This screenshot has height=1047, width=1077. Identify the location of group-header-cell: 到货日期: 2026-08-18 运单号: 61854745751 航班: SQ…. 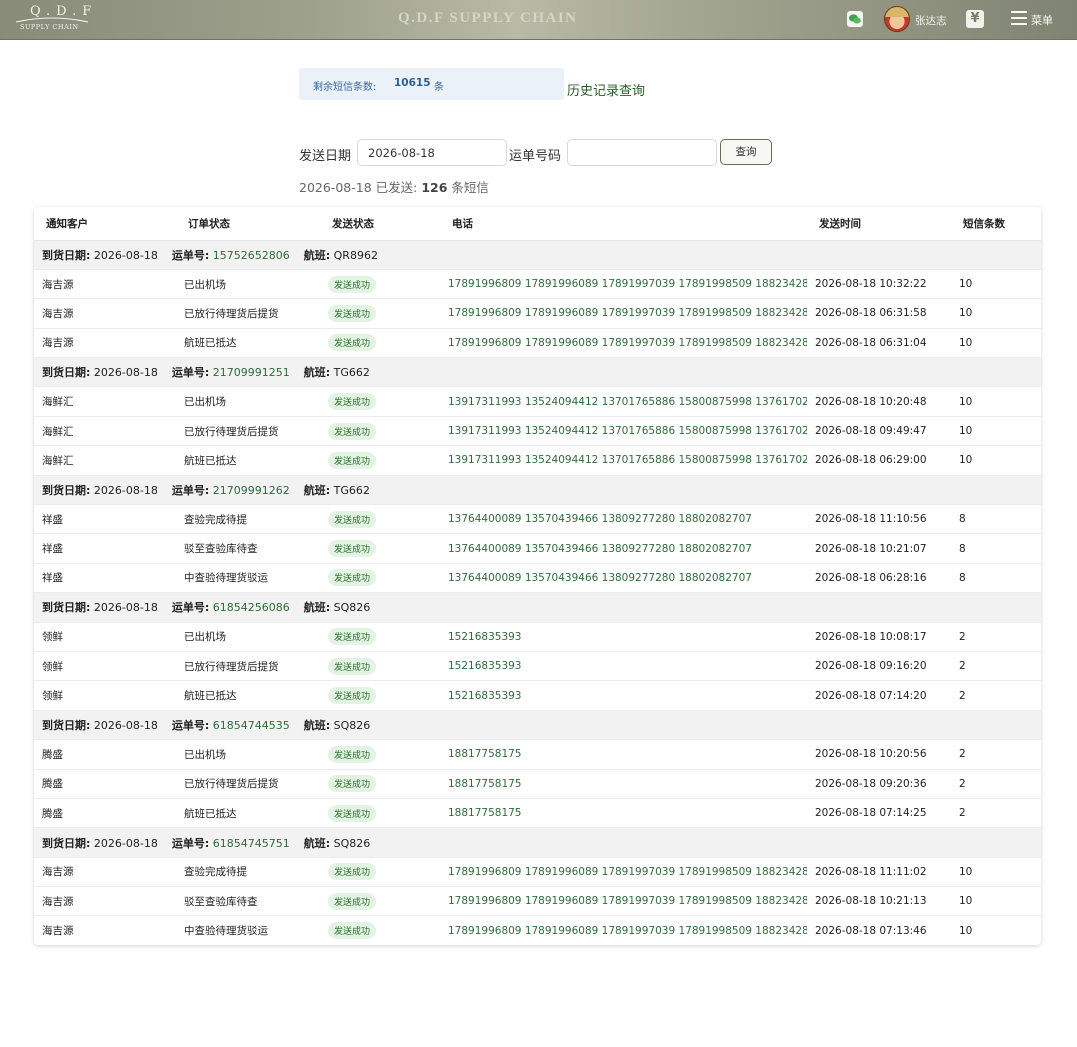
(537, 842).